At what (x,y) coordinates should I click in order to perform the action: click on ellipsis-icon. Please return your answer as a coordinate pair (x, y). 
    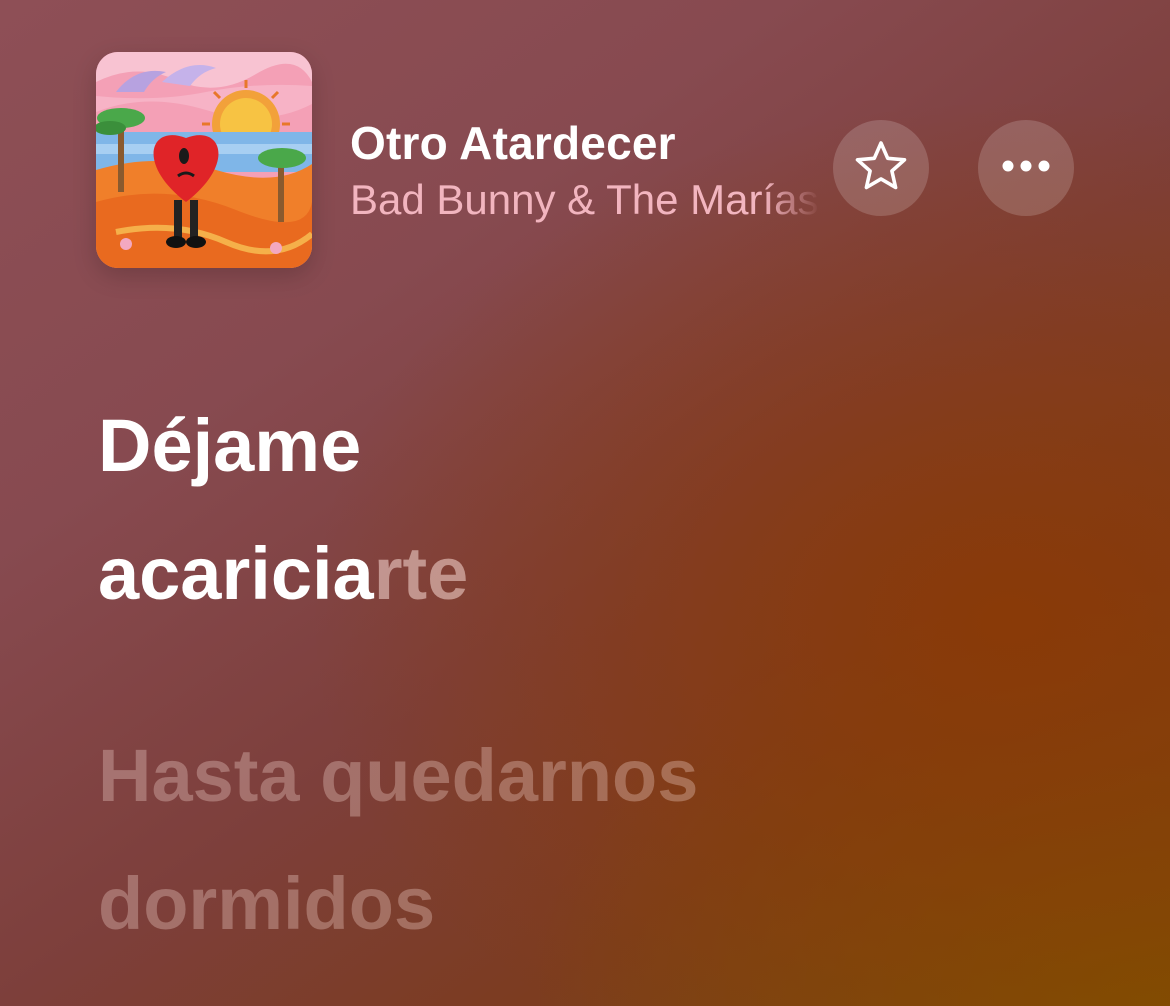
    Looking at the image, I should click on (1026, 168).